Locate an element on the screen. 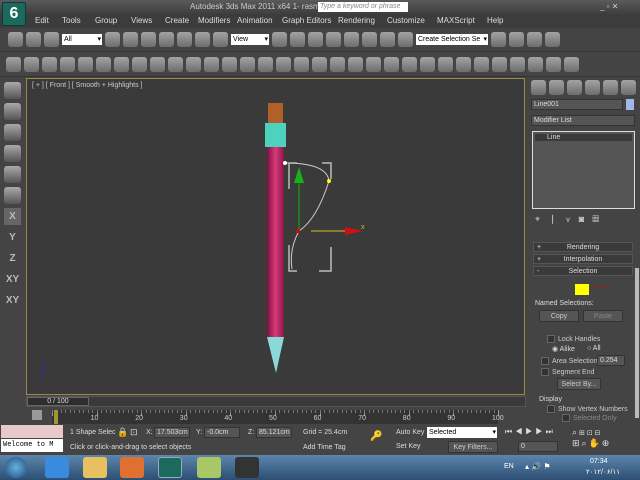  playback-controls: ⏮◀▶▶⏭ is located at coordinates (530, 432).